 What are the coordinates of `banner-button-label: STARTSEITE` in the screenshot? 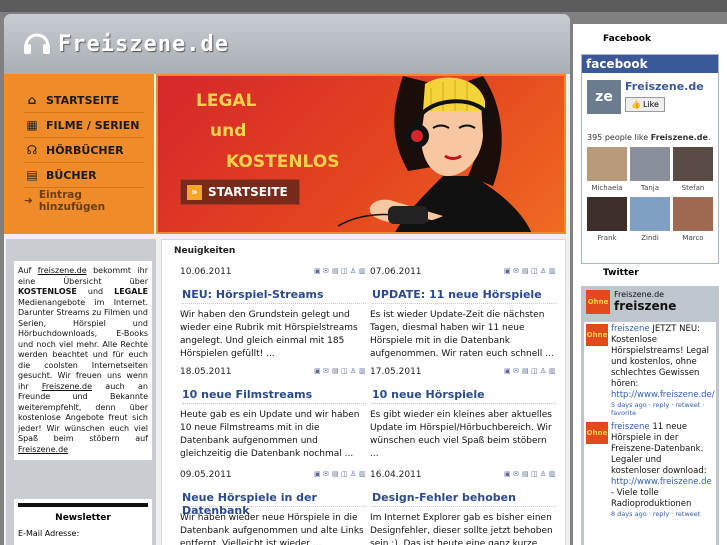 It's located at (248, 192).